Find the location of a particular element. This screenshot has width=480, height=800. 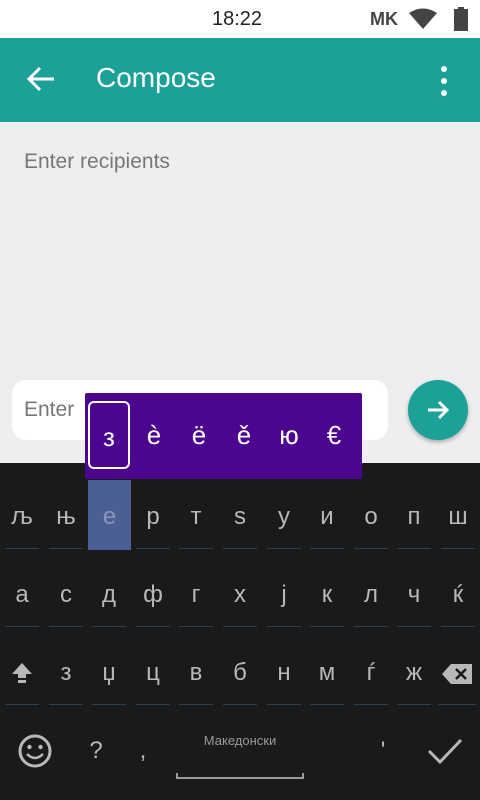

key: ѓ is located at coordinates (371, 673).